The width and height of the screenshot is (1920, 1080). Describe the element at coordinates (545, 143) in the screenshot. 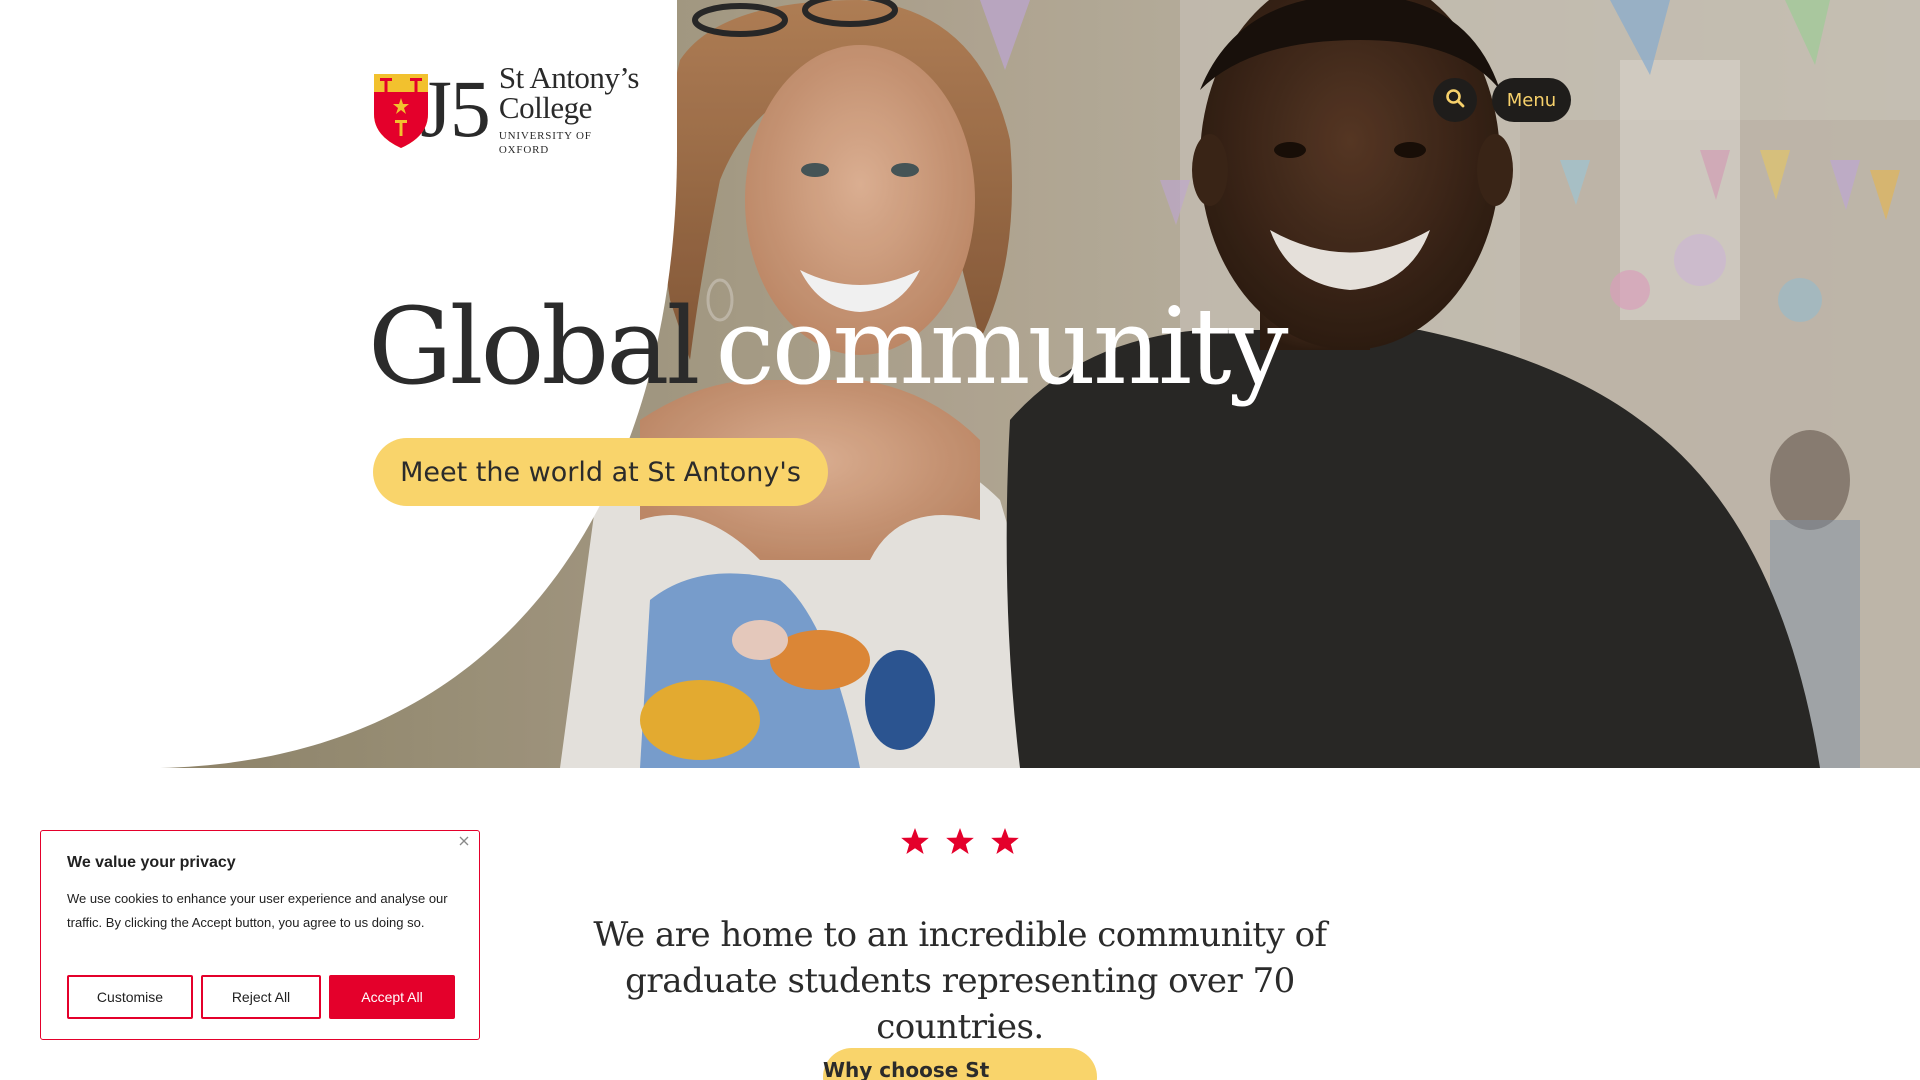

I see `logo-line-3: UNIVERSITY OF OXFORD` at that location.